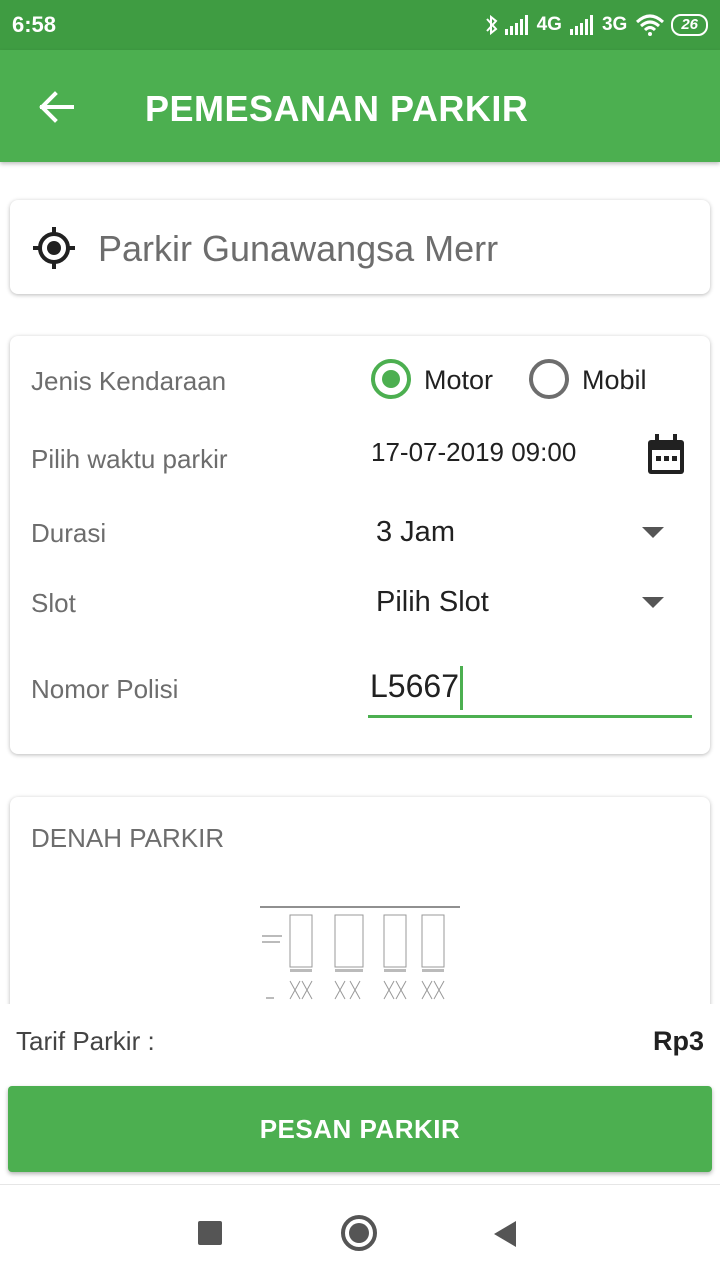 This screenshot has height=1280, width=720. I want to click on bluetooth-icon, so click(491, 25).